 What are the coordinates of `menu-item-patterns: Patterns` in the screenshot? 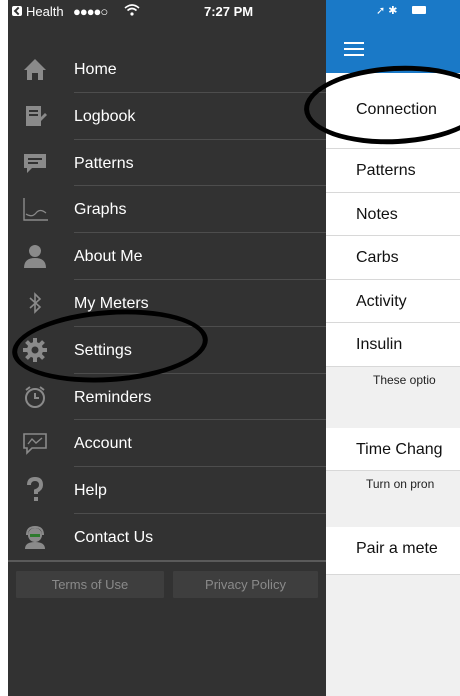 It's located at (167, 163).